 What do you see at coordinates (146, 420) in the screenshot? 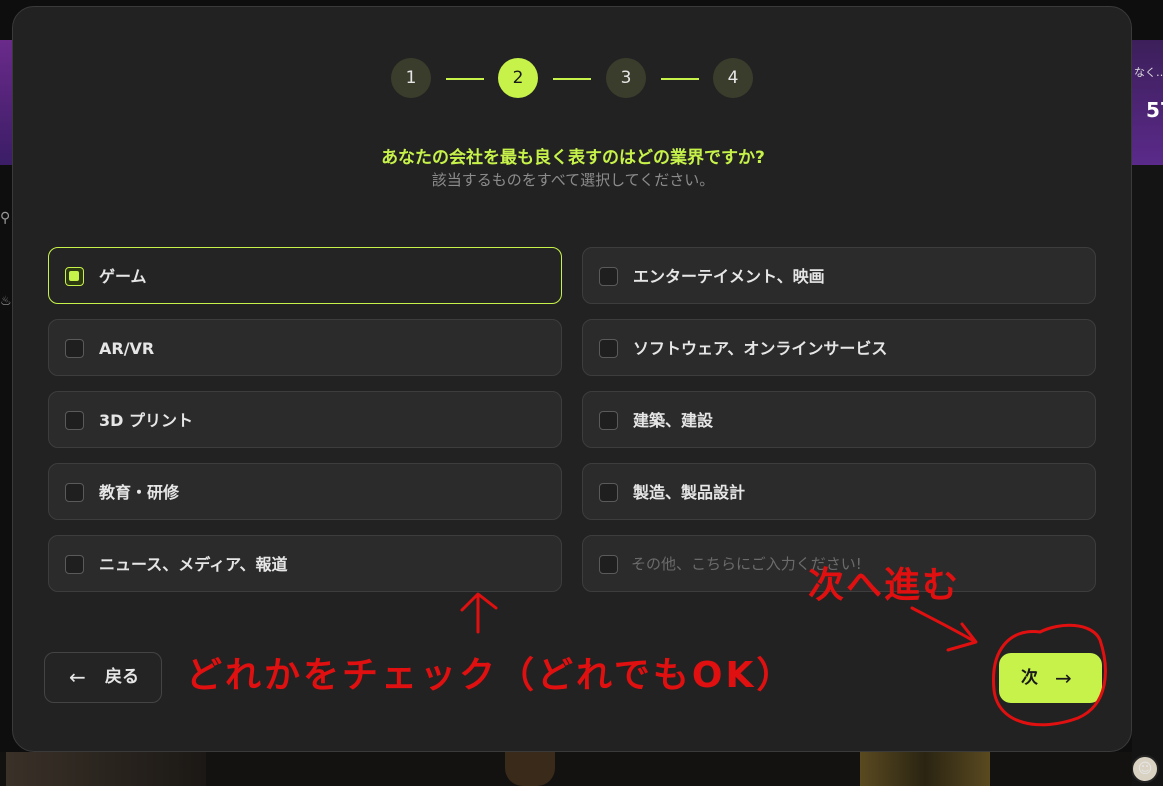
I see `option-label: 3D プリント` at bounding box center [146, 420].